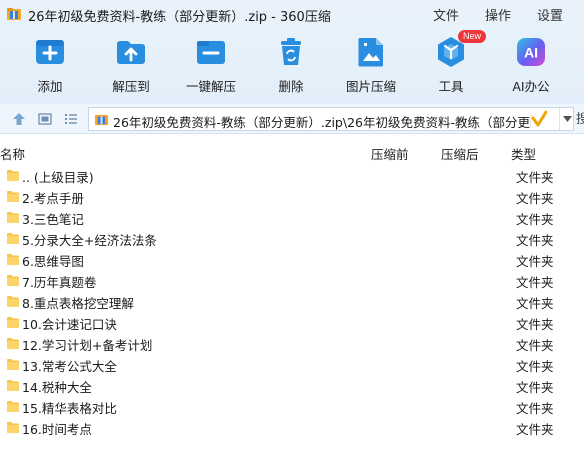 The image size is (584, 456). Describe the element at coordinates (370, 52) in the screenshot. I see `image-compress-icon` at that location.